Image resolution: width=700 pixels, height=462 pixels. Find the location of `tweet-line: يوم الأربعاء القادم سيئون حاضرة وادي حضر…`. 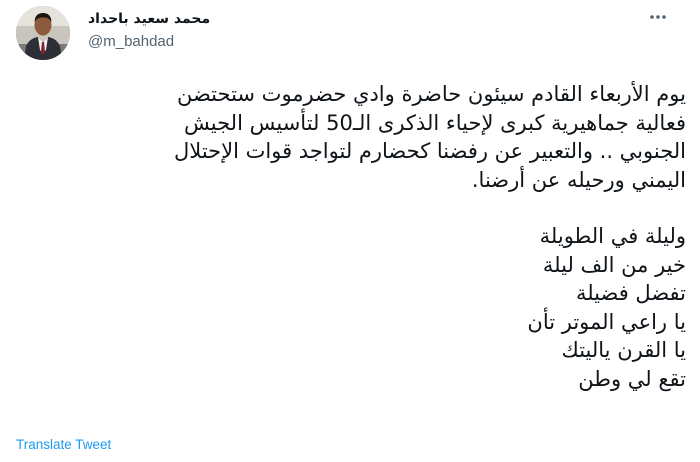

tweet-line: يوم الأربعاء القادم سيئون حاضرة وادي حضر… is located at coordinates (431, 94).